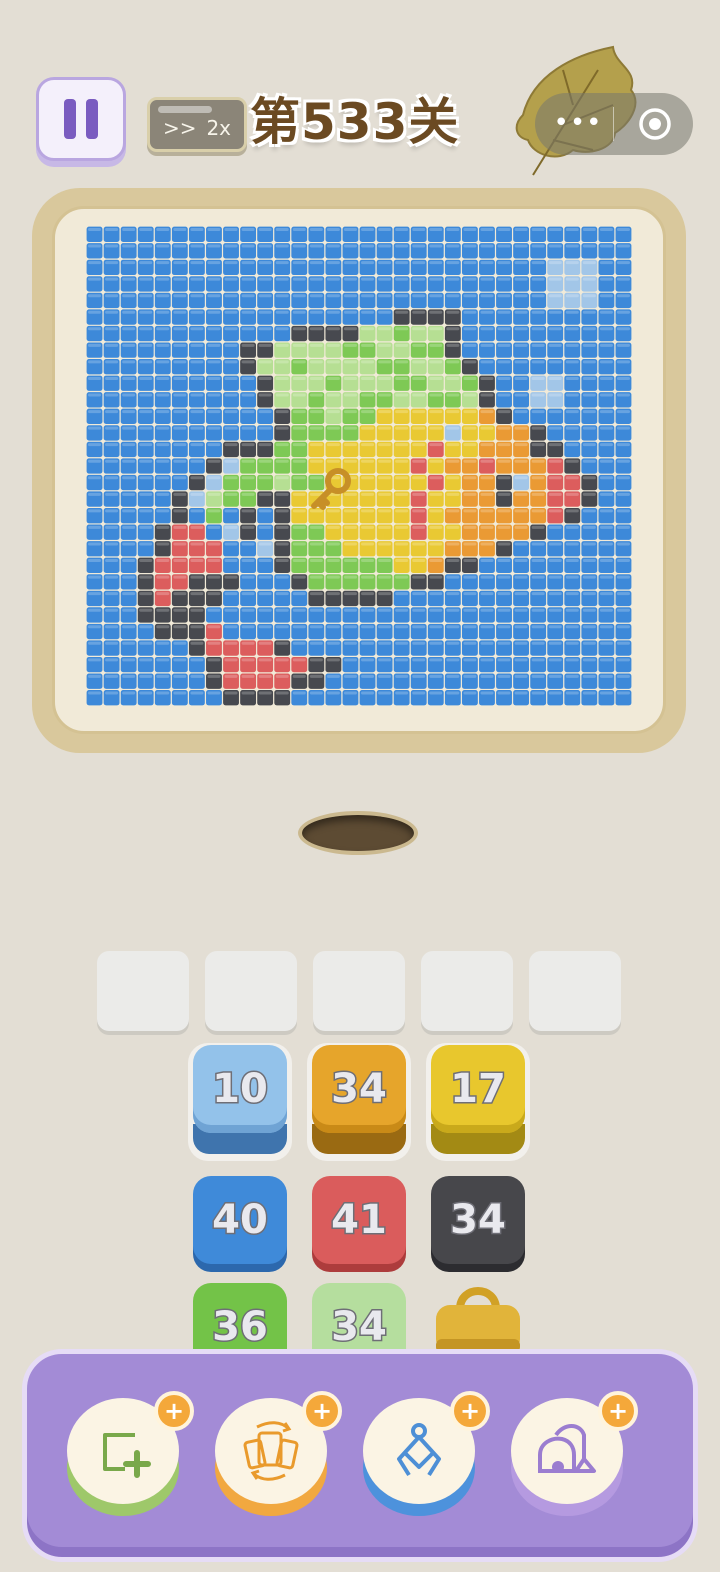  I want to click on add-slot-plus-badge: +, so click(174, 1411).